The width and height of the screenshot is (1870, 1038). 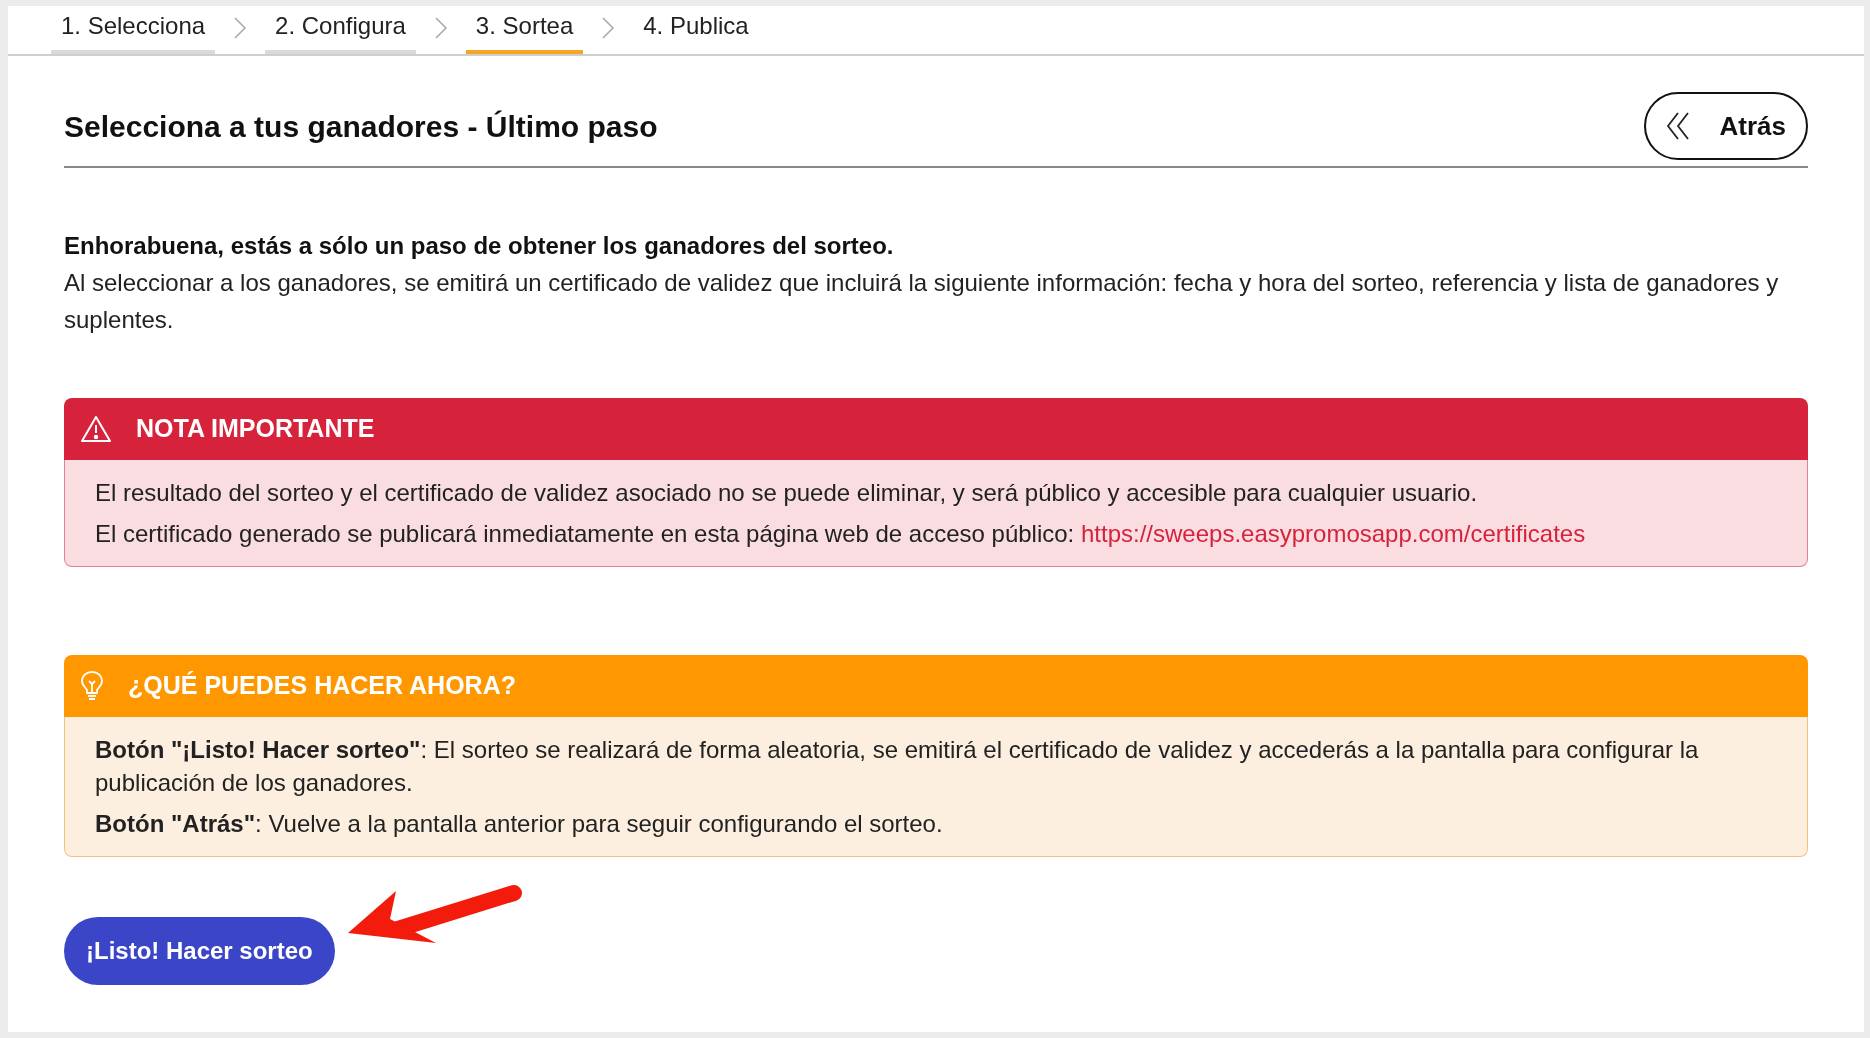 What do you see at coordinates (524, 31) in the screenshot?
I see `step-tab: 3. Sortea` at bounding box center [524, 31].